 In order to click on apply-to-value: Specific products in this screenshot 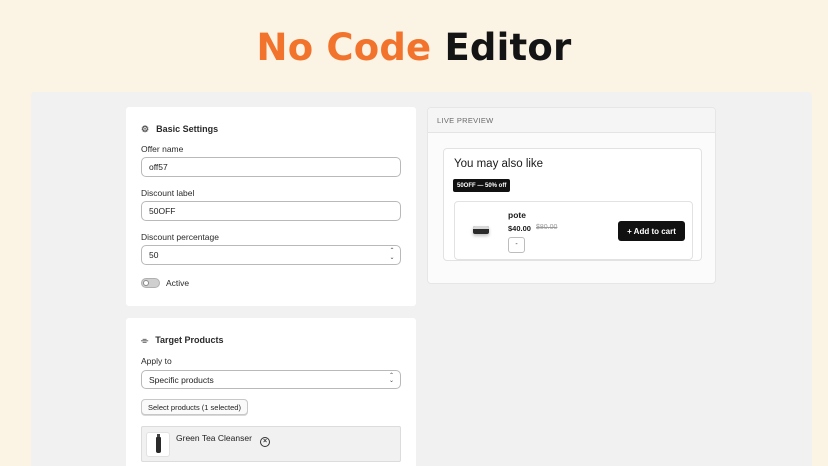, I will do `click(181, 379)`.